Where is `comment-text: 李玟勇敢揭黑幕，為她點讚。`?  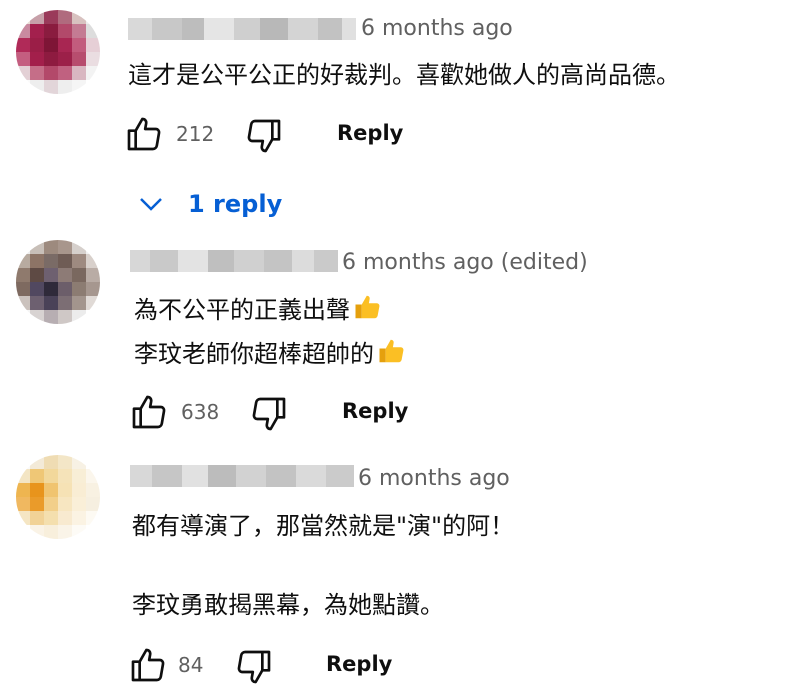
comment-text: 李玟勇敢揭黑幕，為她點讚。 is located at coordinates (288, 605).